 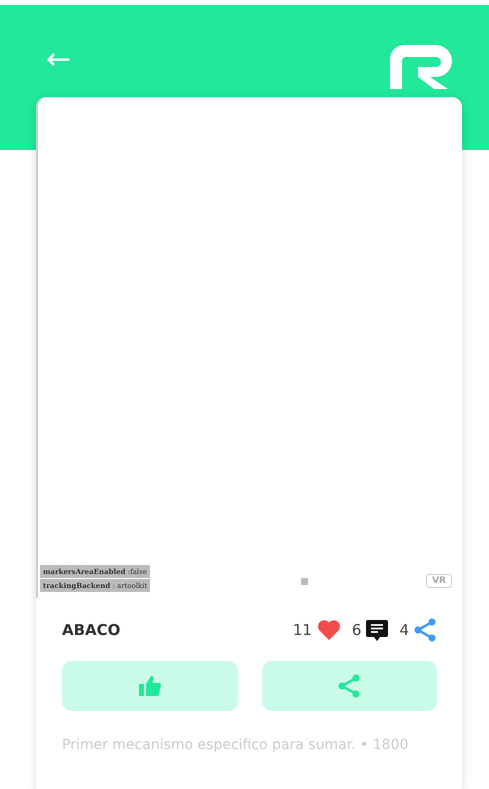 What do you see at coordinates (439, 581) in the screenshot?
I see `vr-button: VR` at bounding box center [439, 581].